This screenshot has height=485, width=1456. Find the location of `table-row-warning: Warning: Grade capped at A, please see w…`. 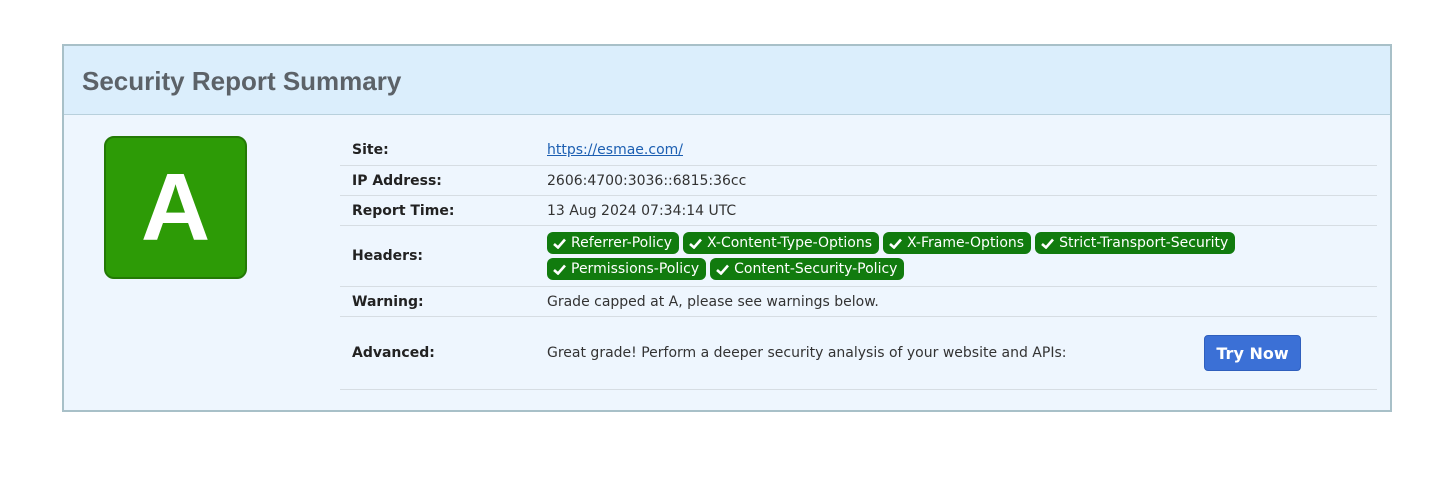

table-row-warning: Warning: Grade capped at A, please see w… is located at coordinates (858, 302).